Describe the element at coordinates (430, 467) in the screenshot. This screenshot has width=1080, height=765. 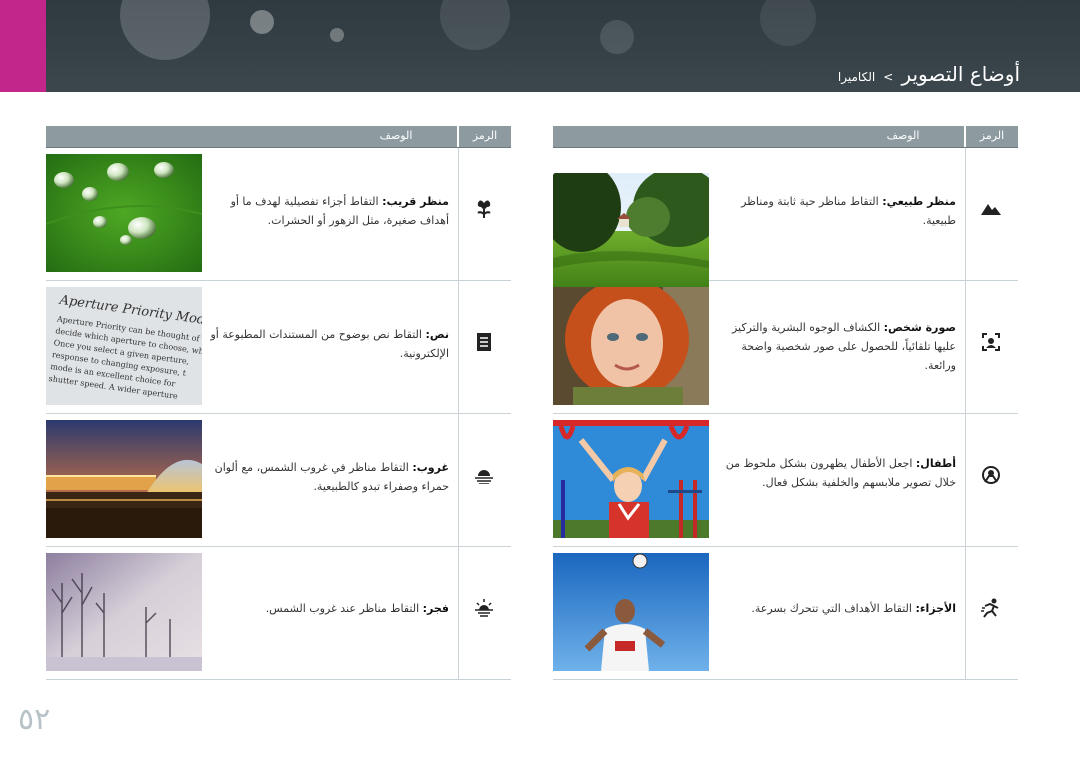
I see `mode-title: غروب:` at that location.